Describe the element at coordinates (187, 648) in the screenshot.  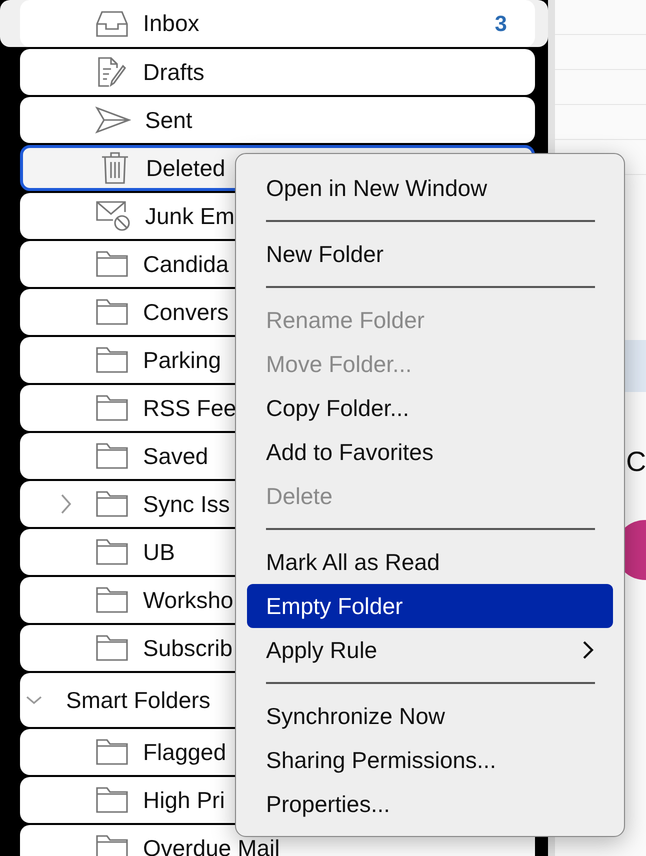
I see `folder-label: Subscrib` at that location.